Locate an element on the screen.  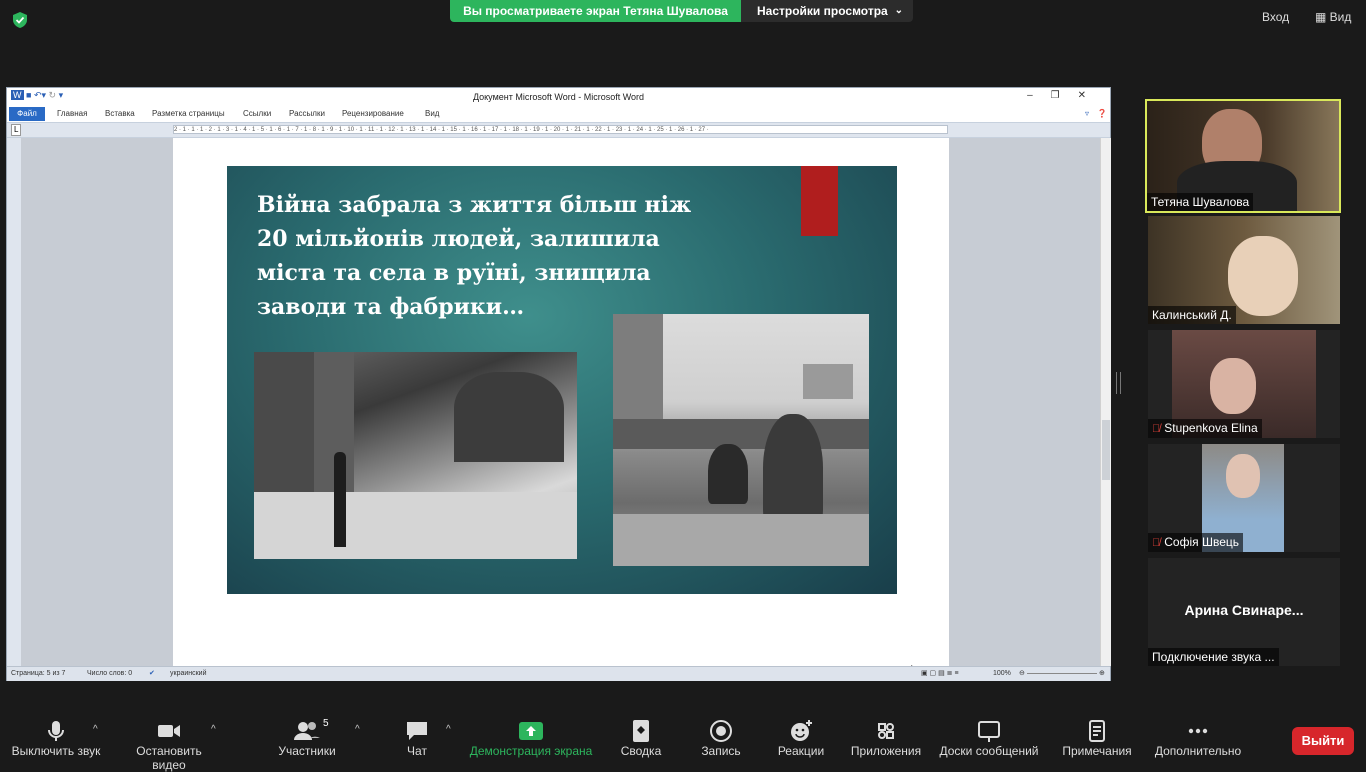
save-icon: ■ is located at coordinates (30, 95).